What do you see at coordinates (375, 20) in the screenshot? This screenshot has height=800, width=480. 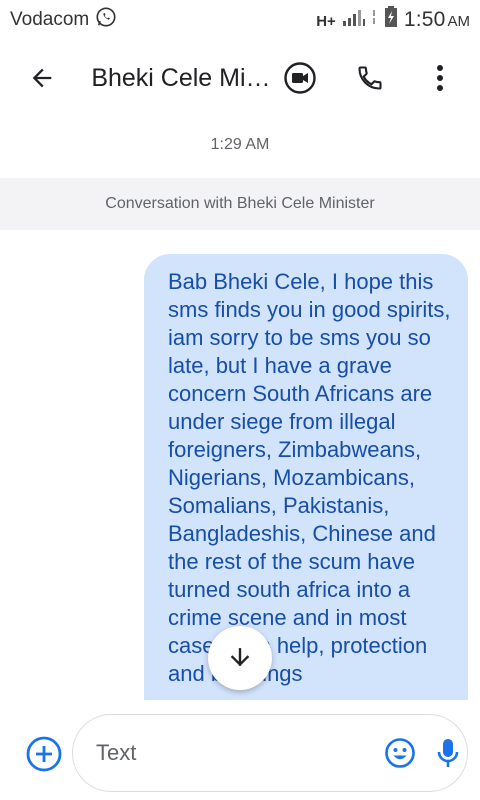 I see `data-icon` at bounding box center [375, 20].